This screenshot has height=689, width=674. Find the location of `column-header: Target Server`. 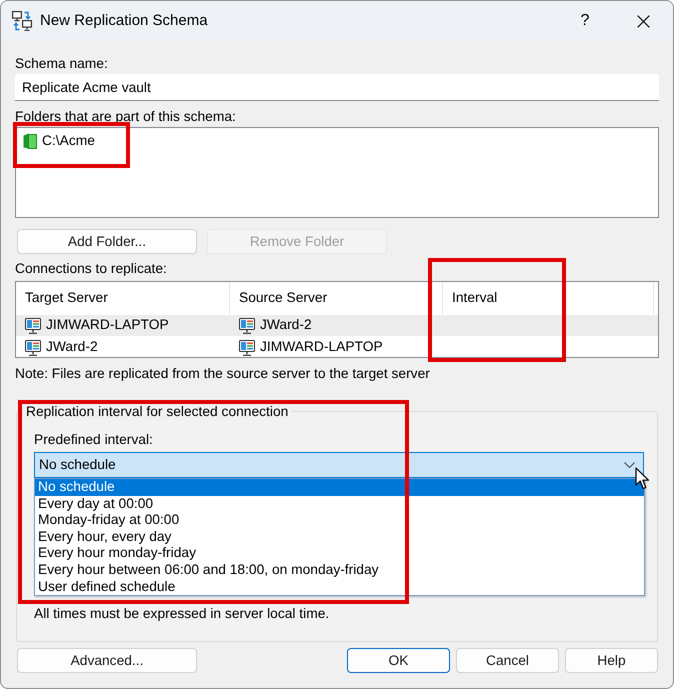

column-header: Target Server is located at coordinates (123, 298).